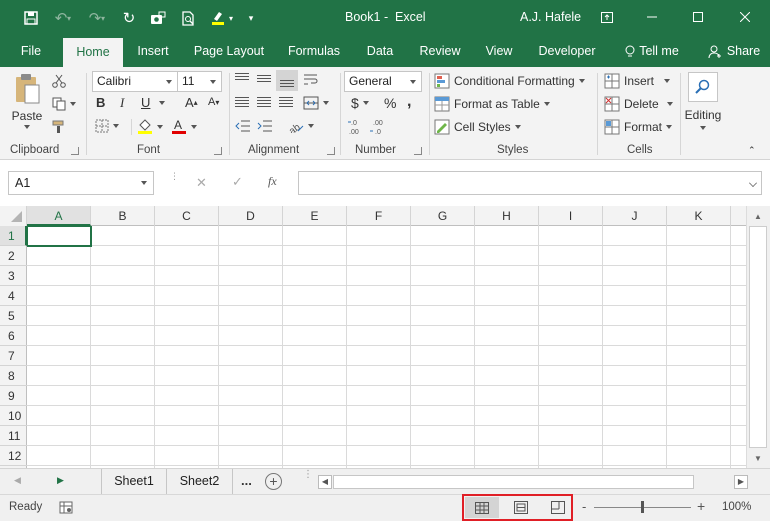  What do you see at coordinates (477, 127) in the screenshot?
I see `cell-styles-button: Cell Styles` at bounding box center [477, 127].